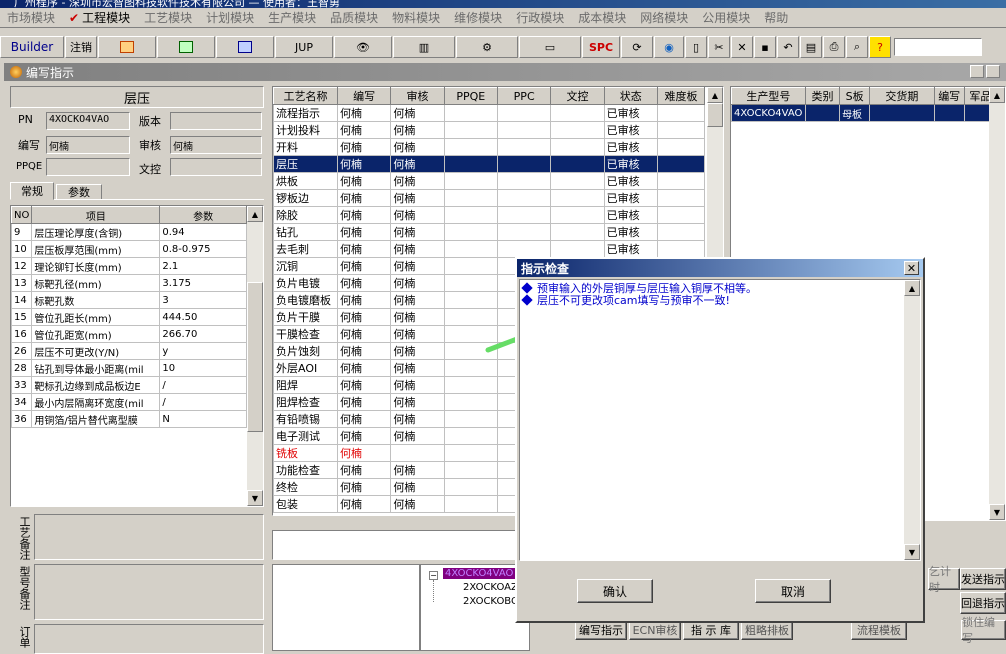 The height and width of the screenshot is (654, 1006). Describe the element at coordinates (669, 47) in the screenshot. I see `browser-icon: ◉` at that location.